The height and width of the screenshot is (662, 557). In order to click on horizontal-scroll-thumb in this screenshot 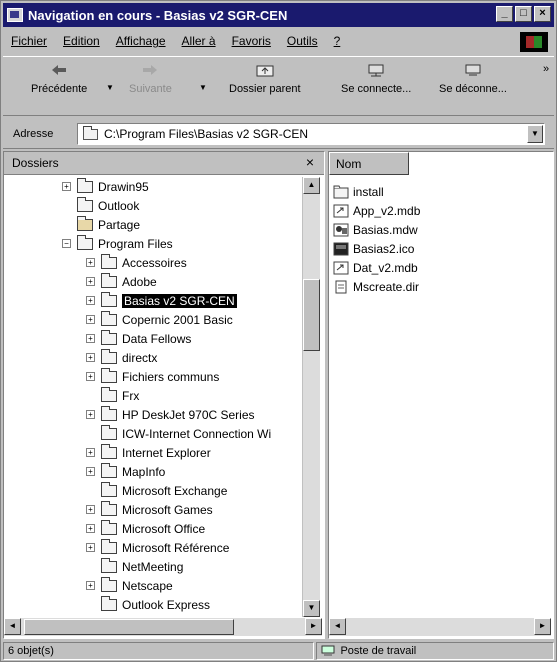, I will do `click(129, 627)`.